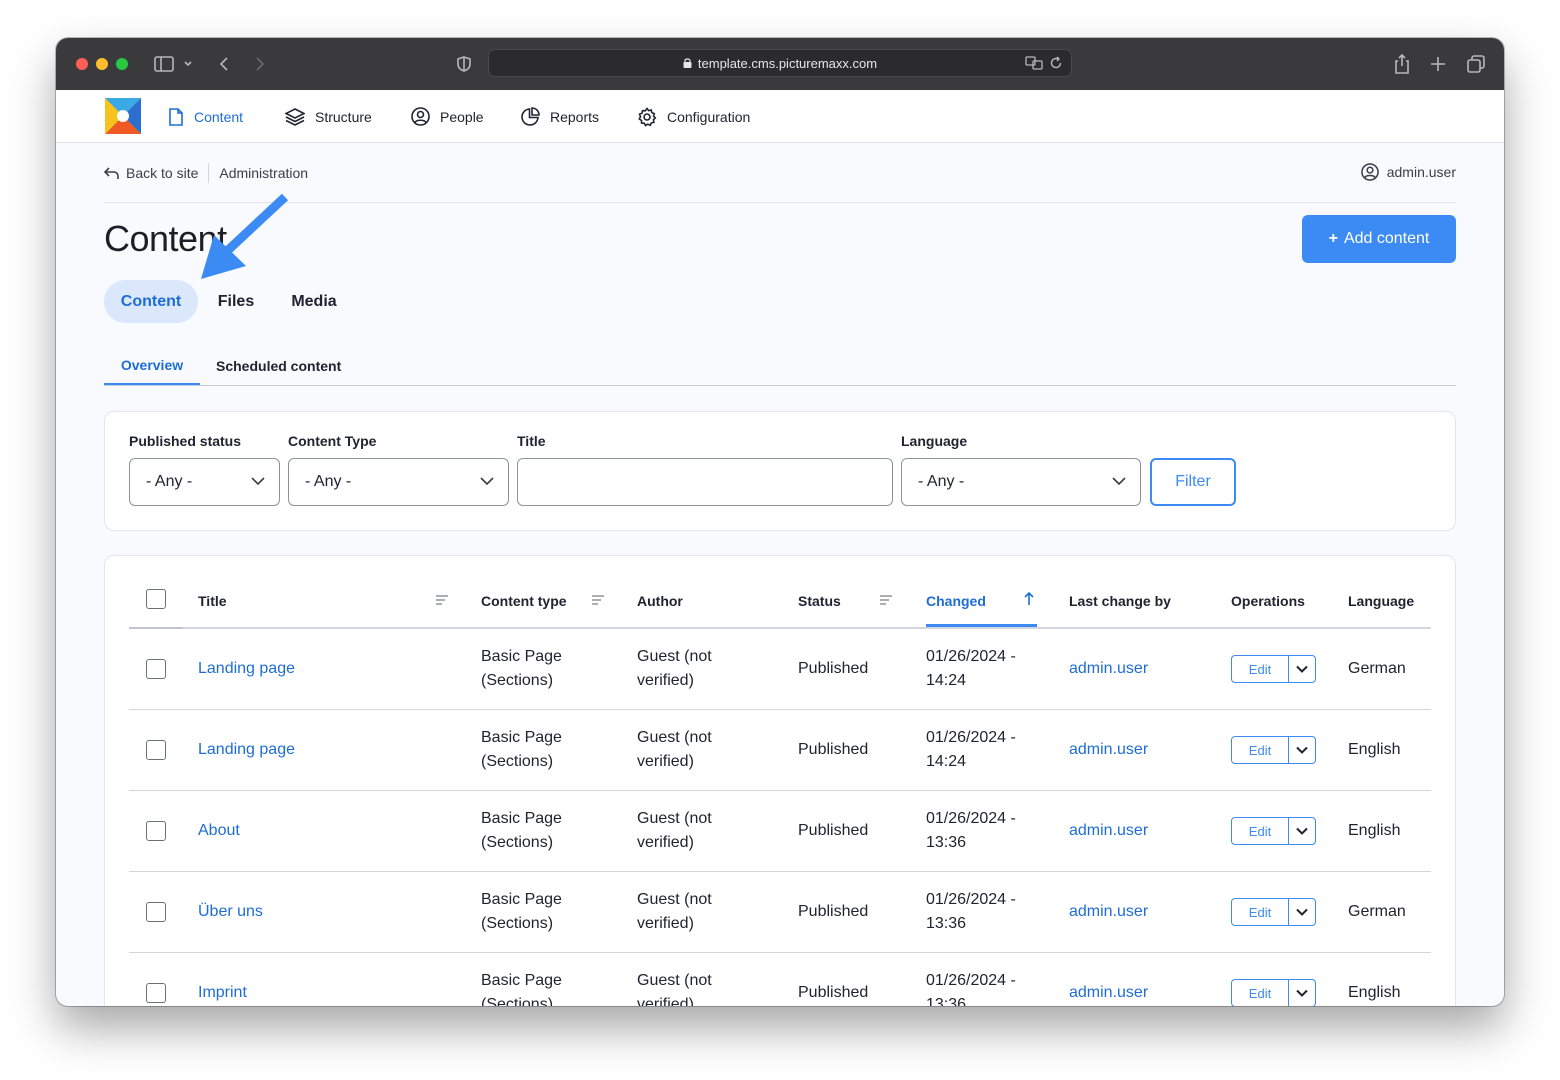 This screenshot has width=1560, height=1080. I want to click on row-title-link: Imprint, so click(222, 993).